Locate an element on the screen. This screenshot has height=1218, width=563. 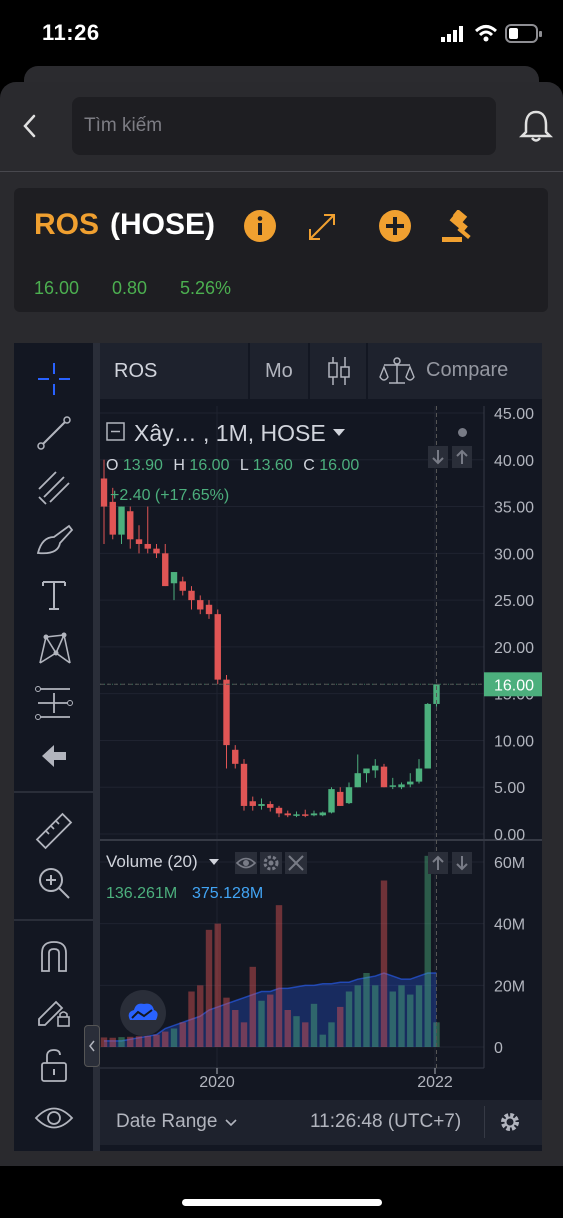
trend-line-icon is located at coordinates (54, 433).